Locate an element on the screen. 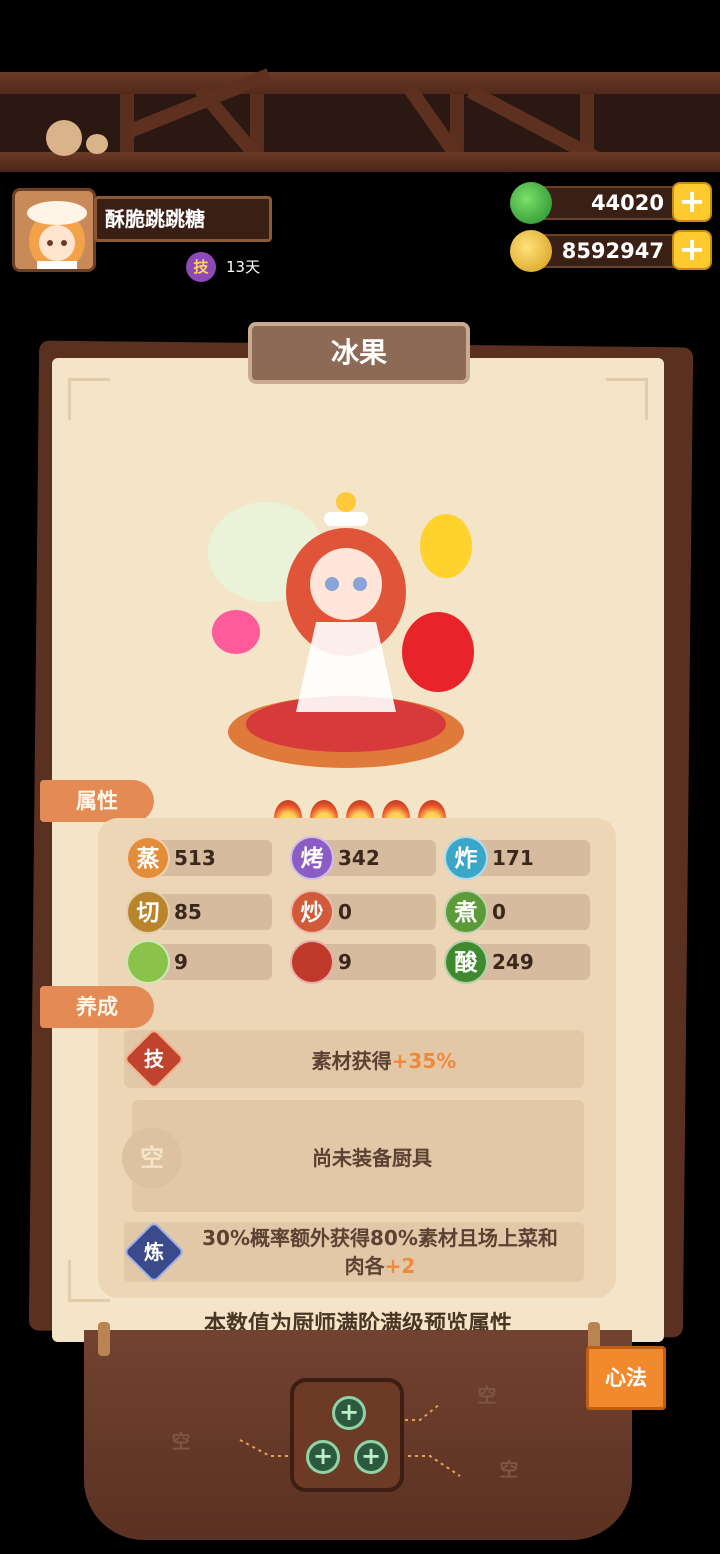 This screenshot has height=1554, width=720. coin-resource: 8592947 + is located at coordinates (611, 251).